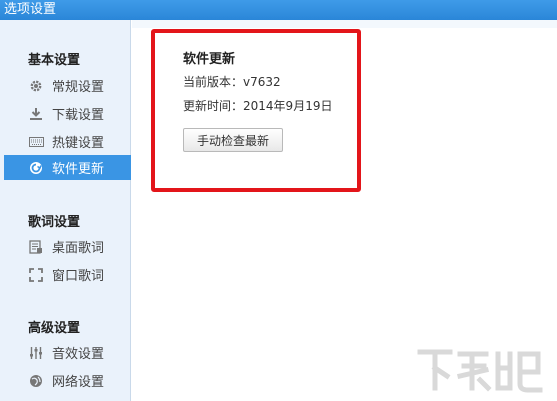  I want to click on current-version-label: 当前版本：, so click(213, 82).